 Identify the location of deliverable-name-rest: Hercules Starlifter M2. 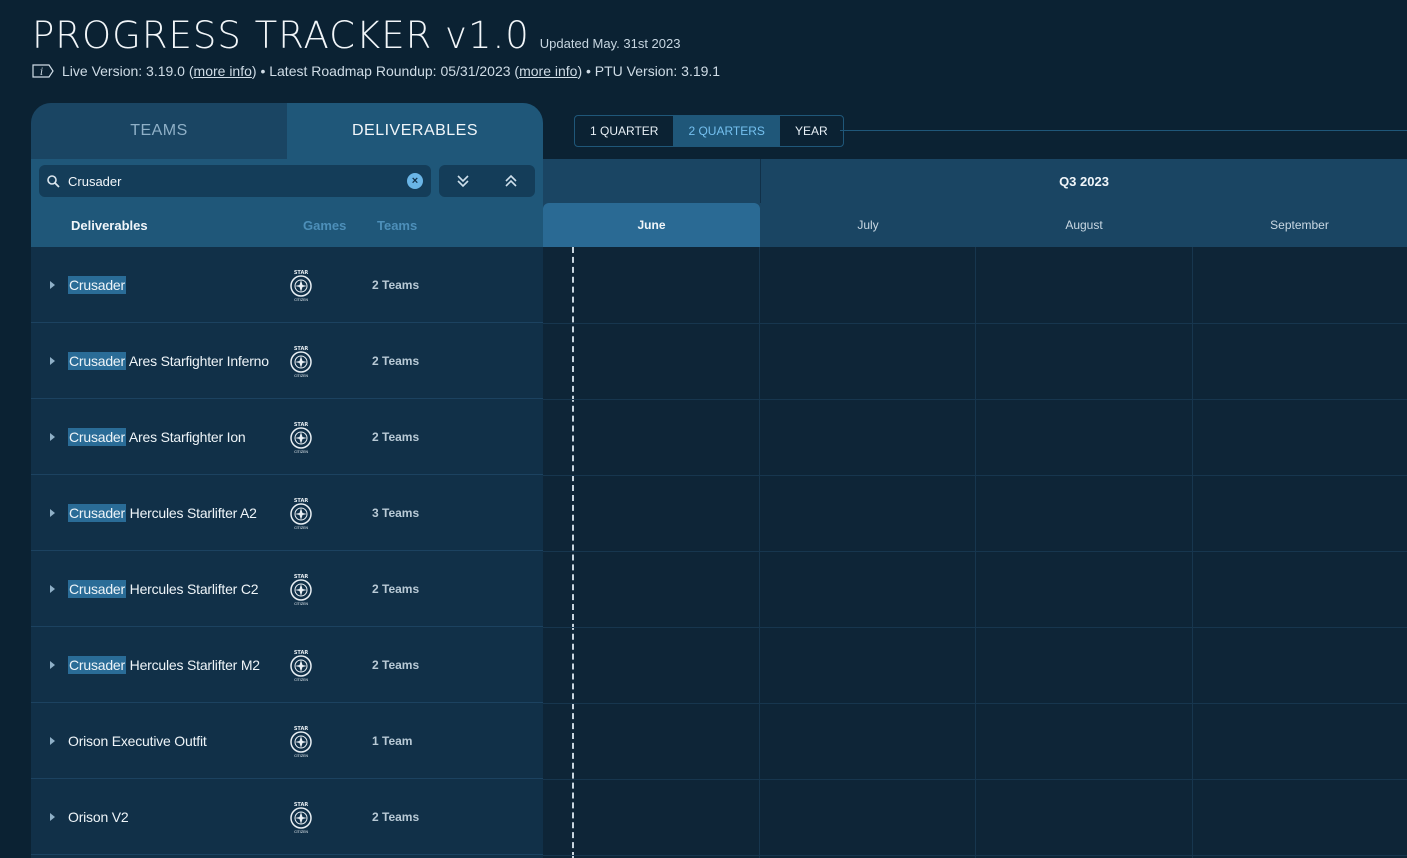
(192, 664).